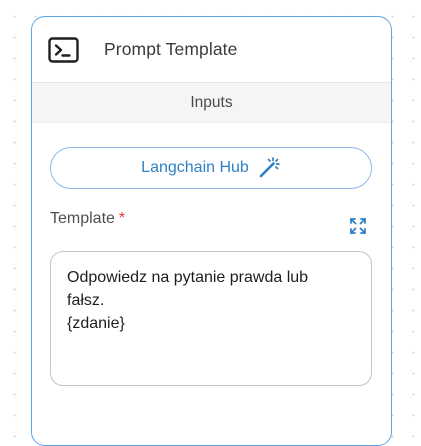  I want to click on template-label-text: Template, so click(82, 218).